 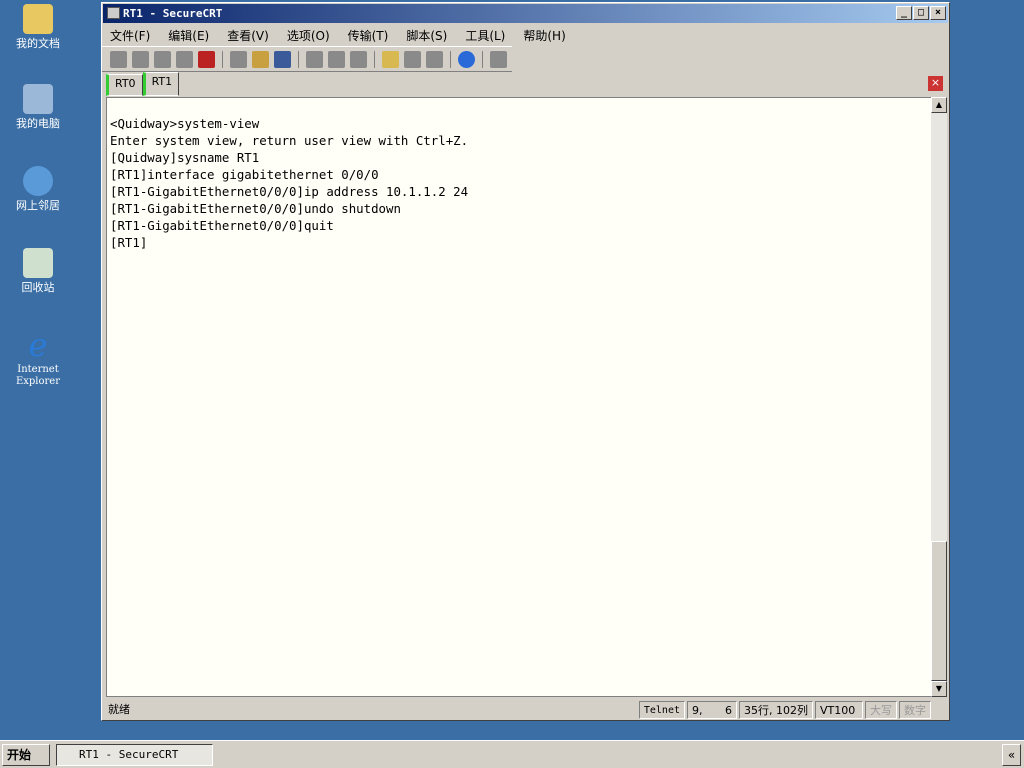 What do you see at coordinates (466, 59) in the screenshot?
I see `help-icon` at bounding box center [466, 59].